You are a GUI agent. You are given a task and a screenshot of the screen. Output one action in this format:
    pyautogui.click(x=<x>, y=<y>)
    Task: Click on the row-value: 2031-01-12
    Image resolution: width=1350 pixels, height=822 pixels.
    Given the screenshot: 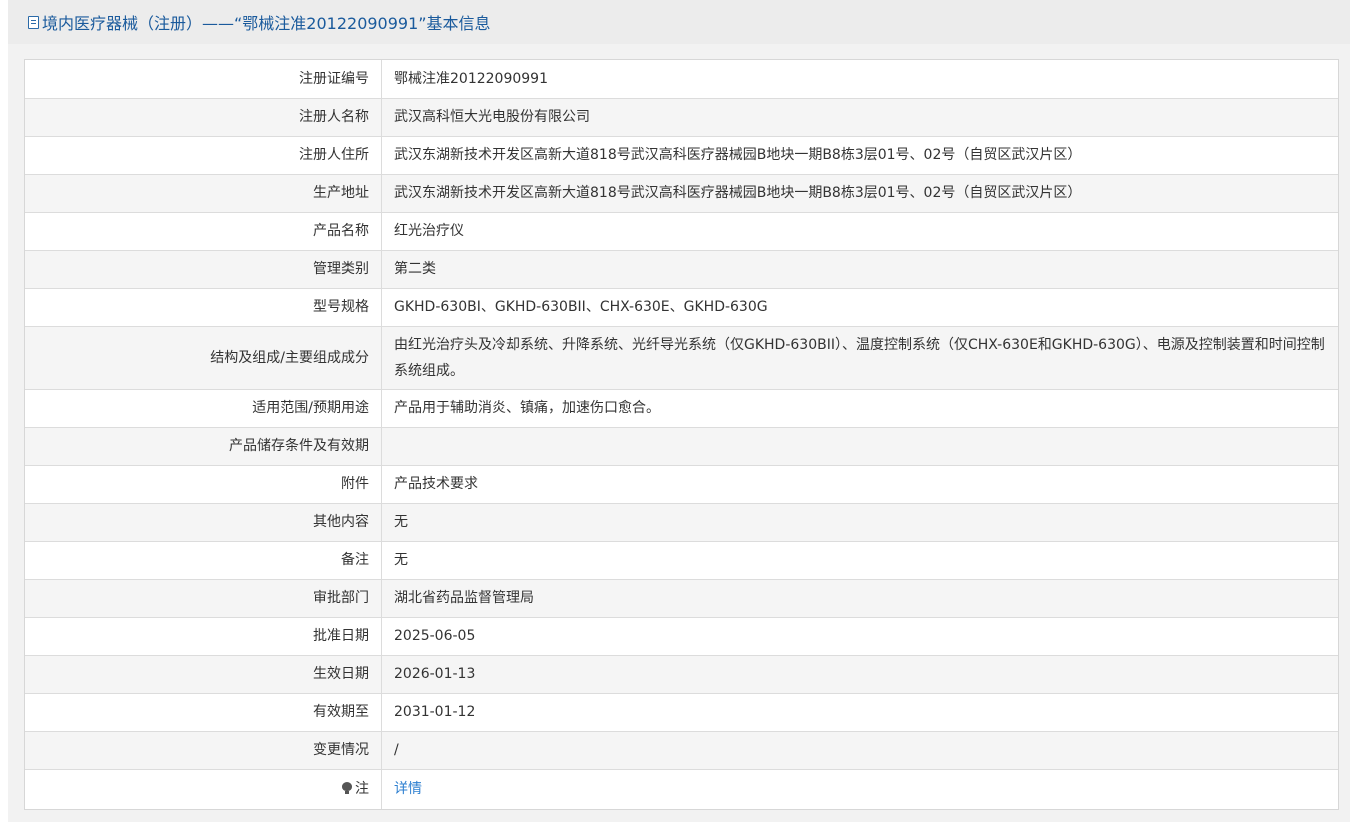 What is the action you would take?
    pyautogui.click(x=859, y=712)
    